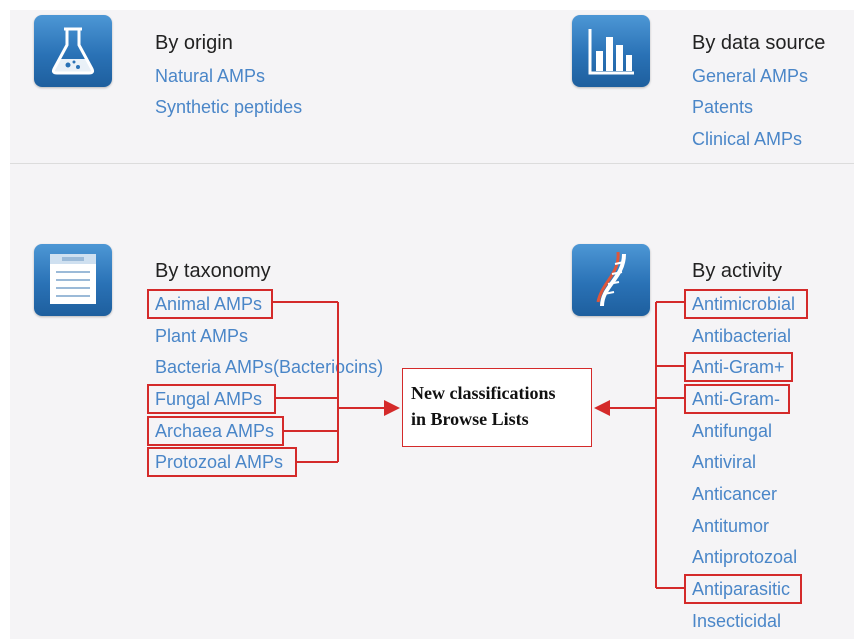 The image size is (854, 639). What do you see at coordinates (497, 407) in the screenshot?
I see `new-classifications-callout: New classifications in Browse Lists` at bounding box center [497, 407].